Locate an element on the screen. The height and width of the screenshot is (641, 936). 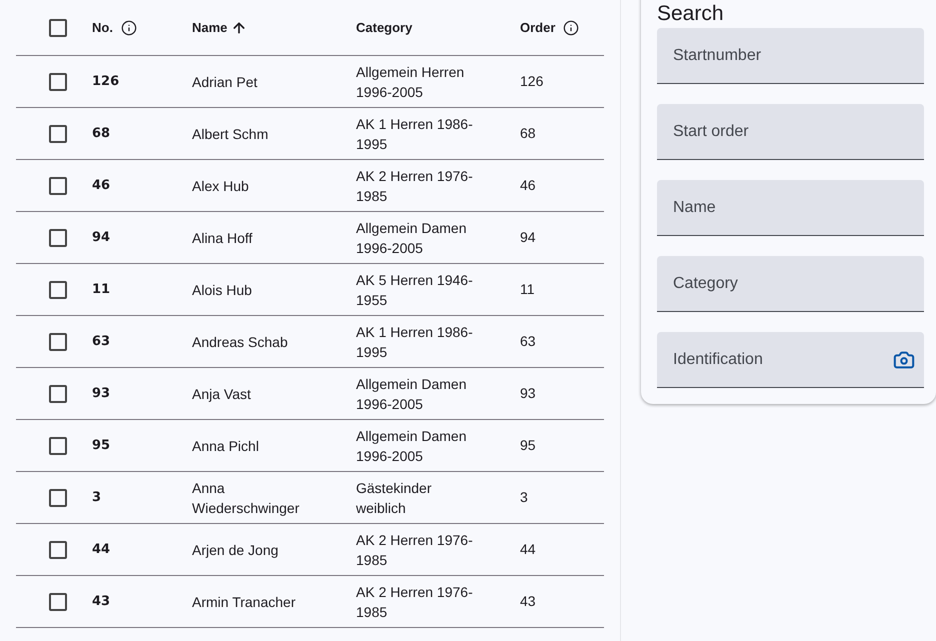
start-number: 126 is located at coordinates (106, 81).